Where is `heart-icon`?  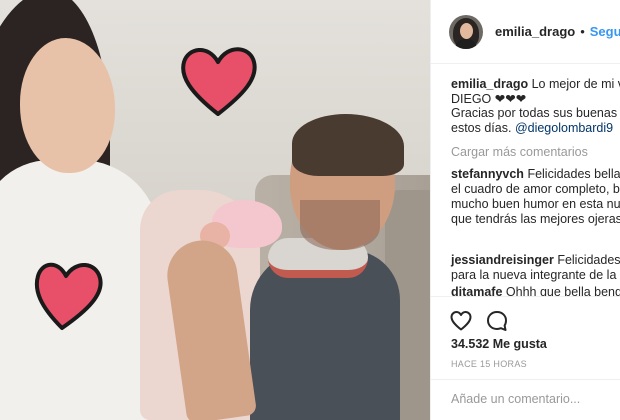
heart-icon is located at coordinates (461, 321).